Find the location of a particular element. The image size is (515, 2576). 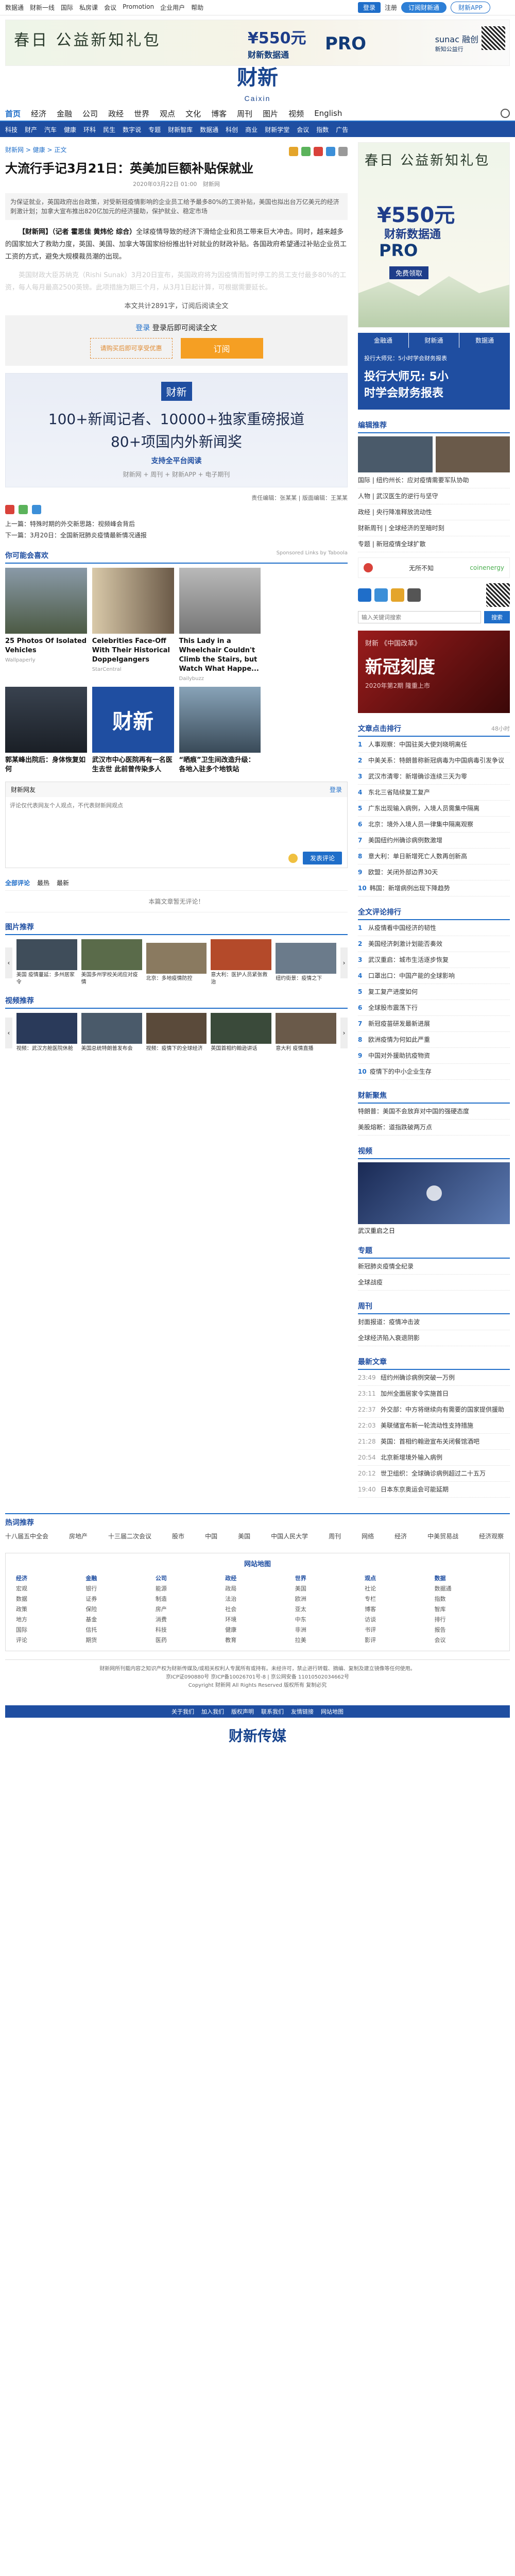

search-icon is located at coordinates (506, 113).